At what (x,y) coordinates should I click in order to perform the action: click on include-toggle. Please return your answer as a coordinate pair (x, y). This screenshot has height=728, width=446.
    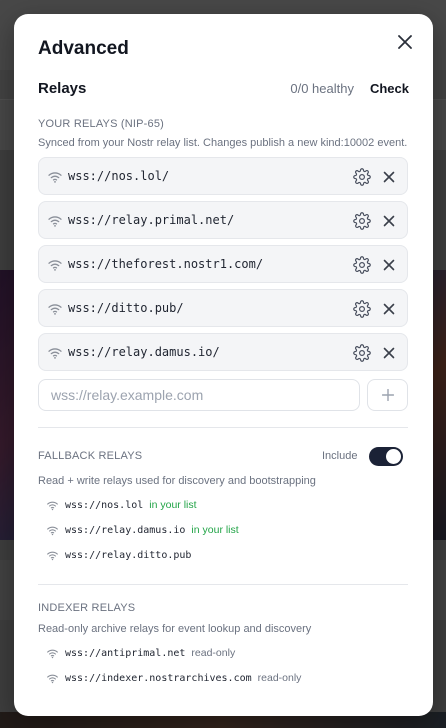
    Looking at the image, I should click on (386, 456).